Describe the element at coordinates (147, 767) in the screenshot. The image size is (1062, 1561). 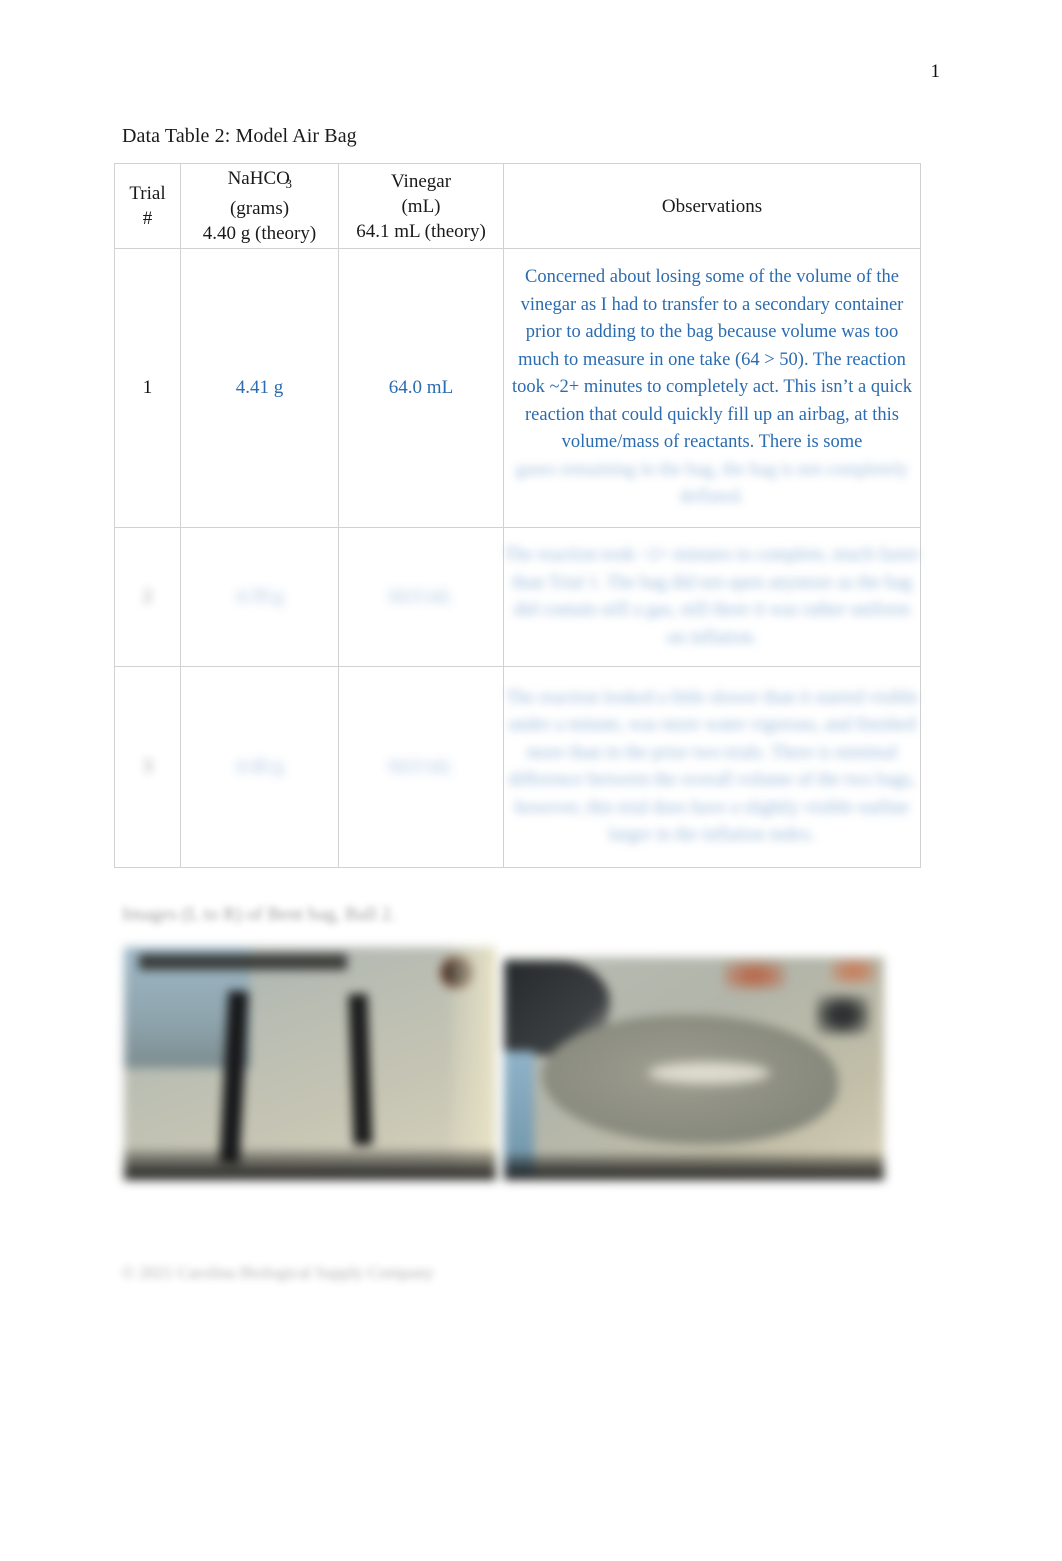
I see `cell-trial-number: 3` at that location.